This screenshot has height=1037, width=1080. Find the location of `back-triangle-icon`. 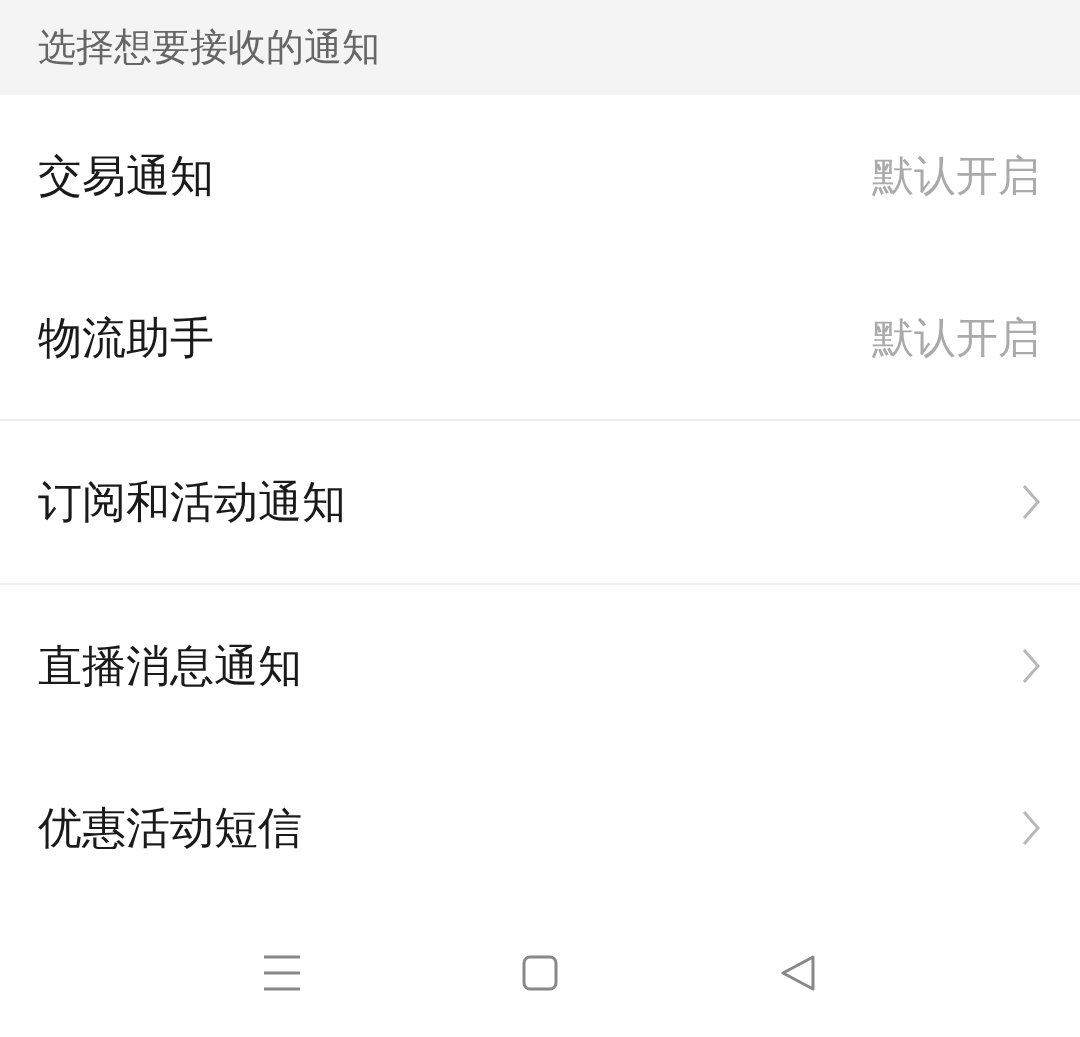

back-triangle-icon is located at coordinates (798, 973).